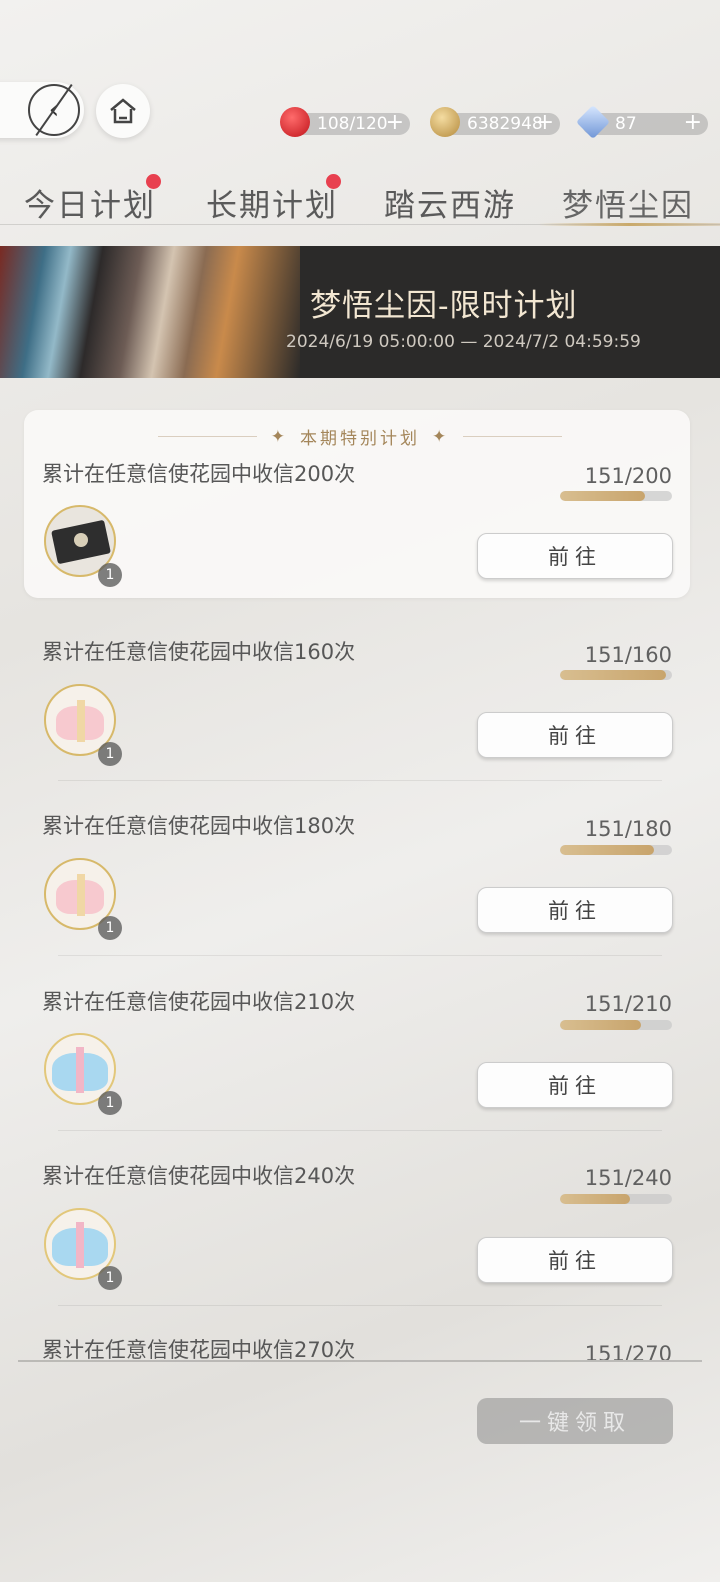 This screenshot has height=1582, width=720. I want to click on task-title: 累计在任意信使花园中收信270次, so click(199, 1349).